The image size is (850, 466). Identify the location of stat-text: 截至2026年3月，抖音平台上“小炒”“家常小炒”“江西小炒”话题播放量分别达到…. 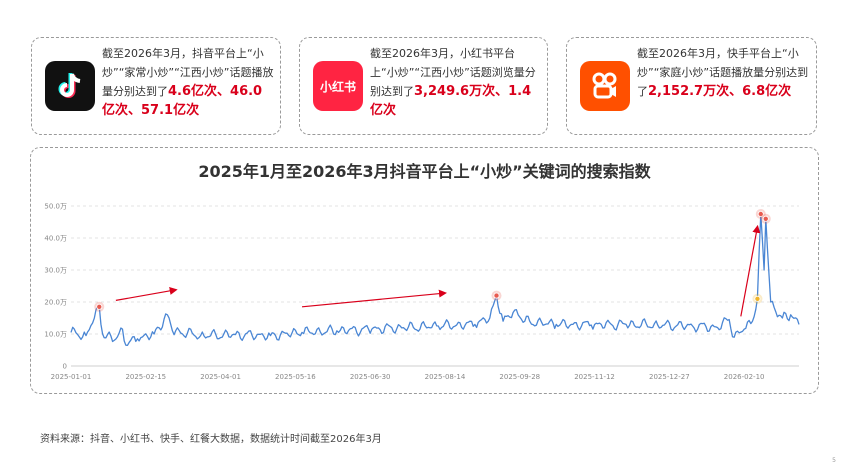
(188, 82).